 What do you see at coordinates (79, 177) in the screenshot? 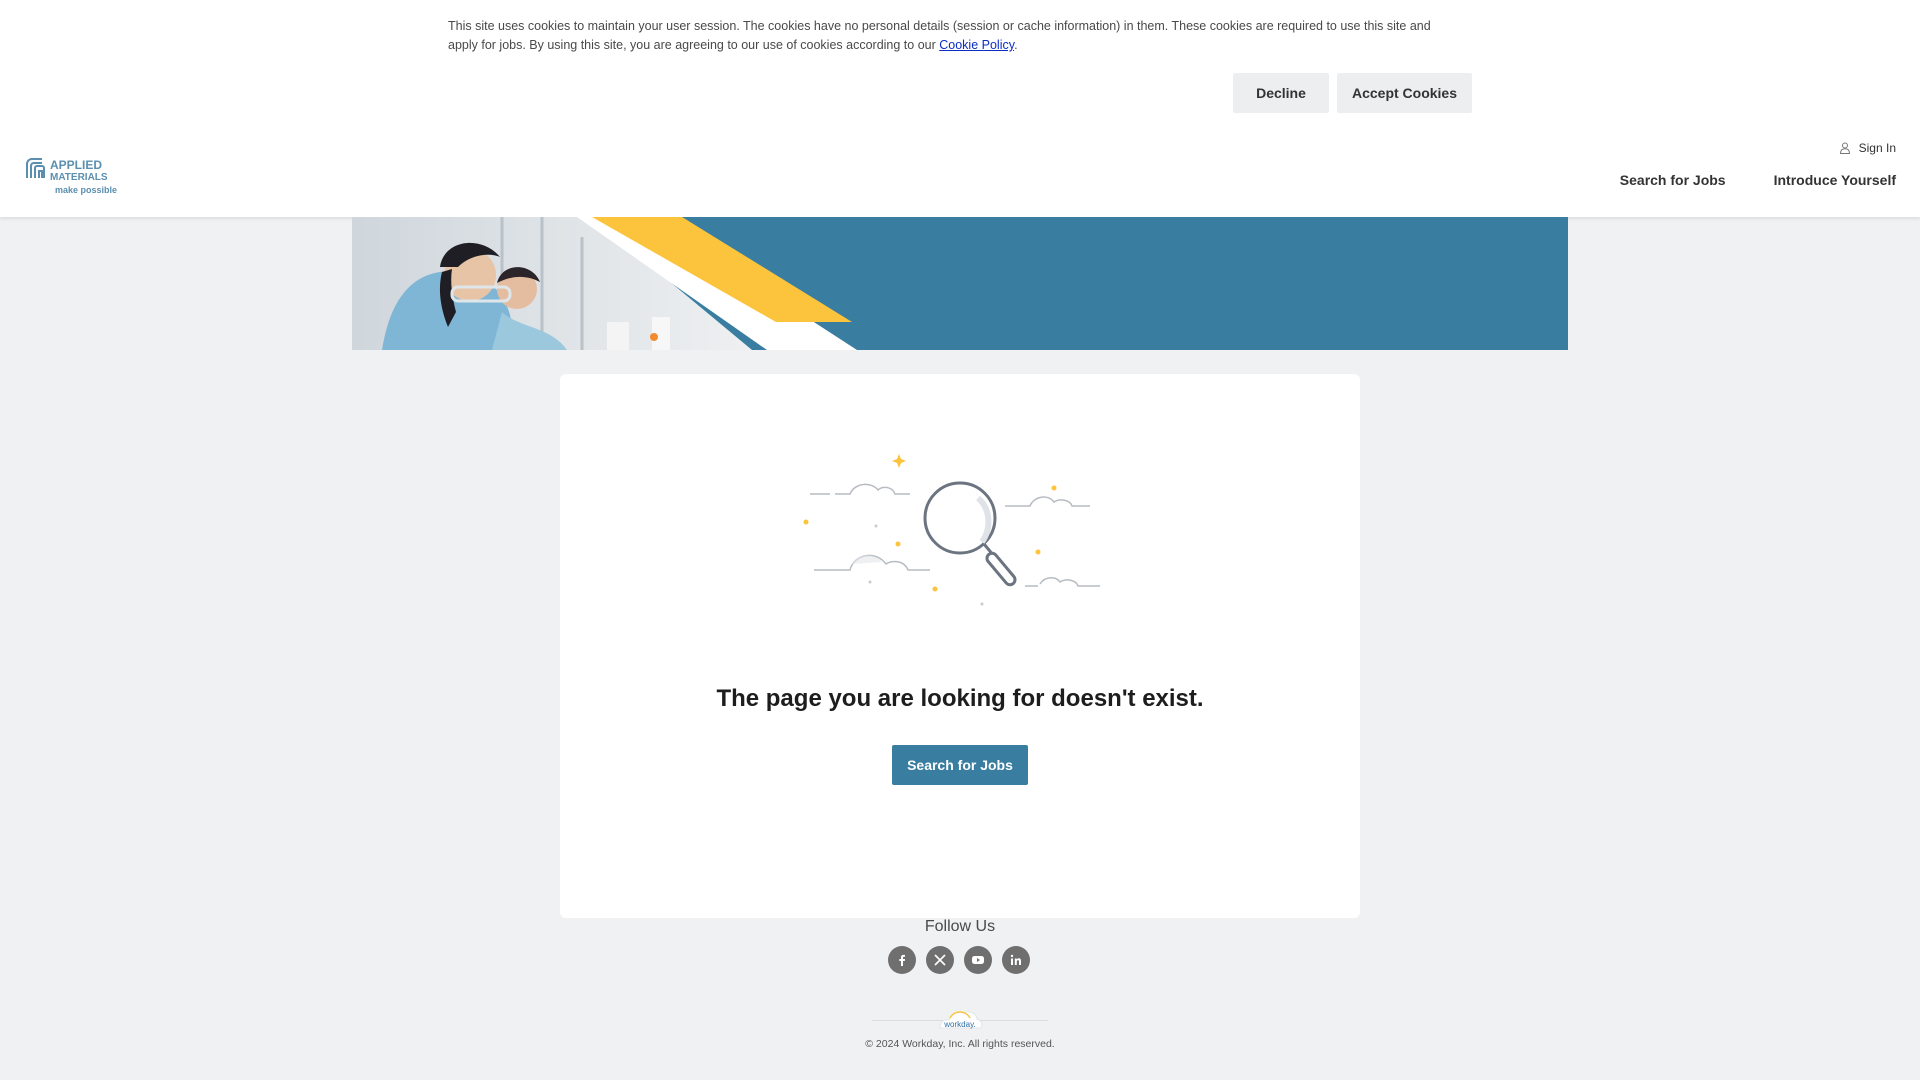
I see `logo-line2: MATERIALS` at bounding box center [79, 177].